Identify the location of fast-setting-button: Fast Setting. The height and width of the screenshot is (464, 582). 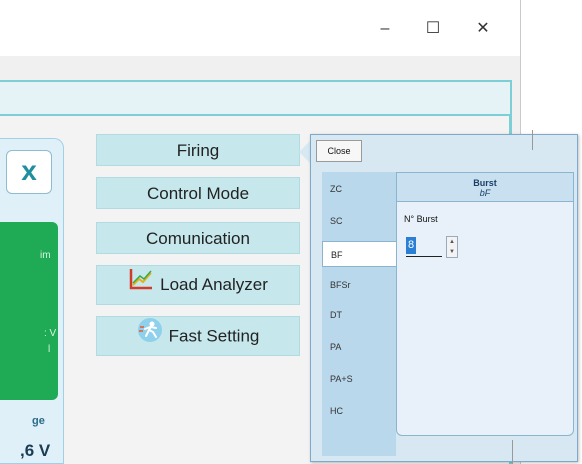
(198, 336).